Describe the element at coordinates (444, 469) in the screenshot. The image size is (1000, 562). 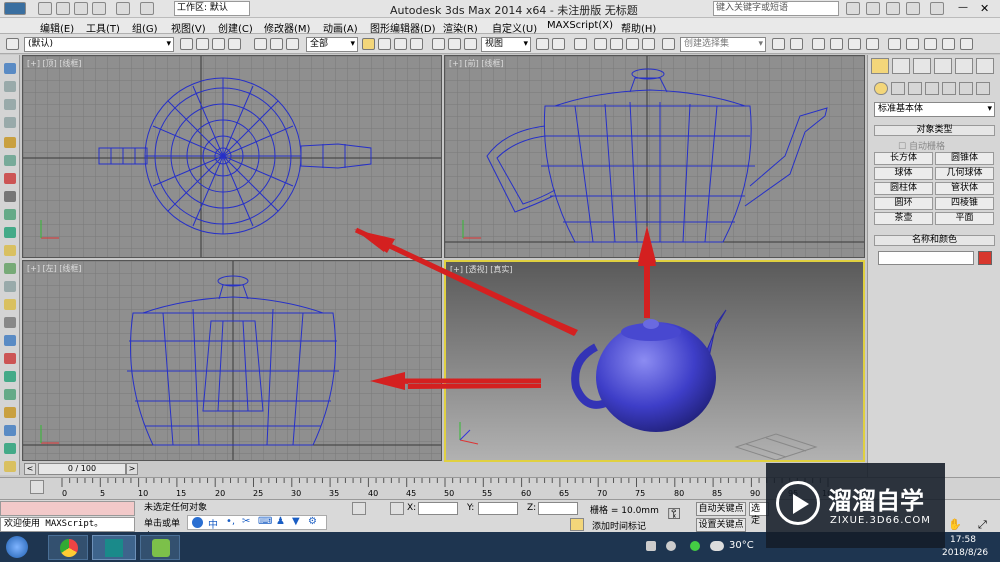
I see `time-slider: < 0 / 100 >` at that location.